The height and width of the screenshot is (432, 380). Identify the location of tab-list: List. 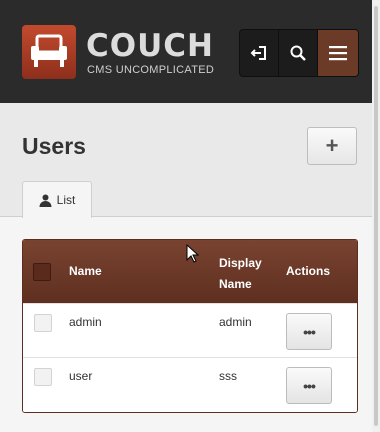
(57, 199).